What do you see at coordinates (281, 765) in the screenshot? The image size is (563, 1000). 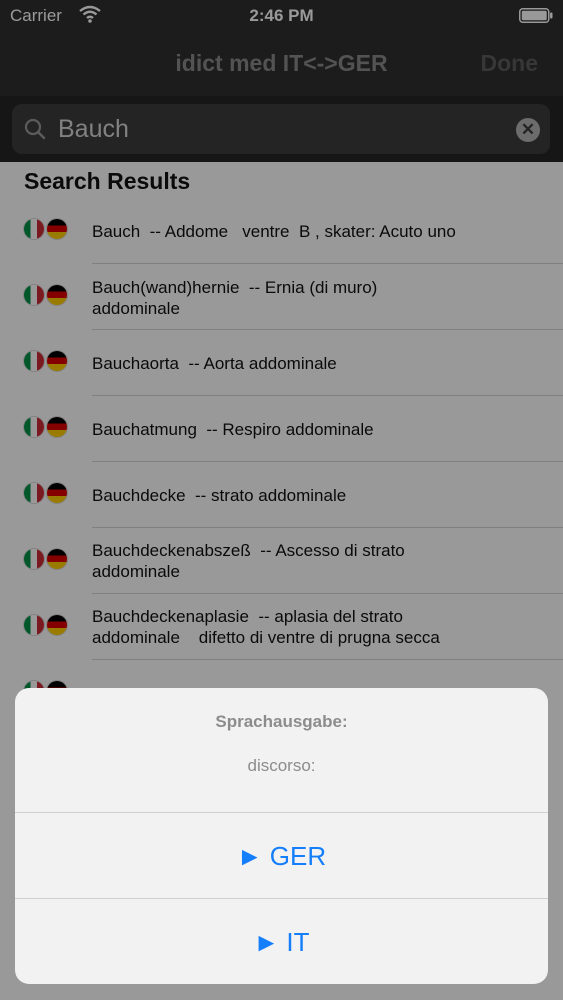 I see `action-sheet-message: discorso:` at bounding box center [281, 765].